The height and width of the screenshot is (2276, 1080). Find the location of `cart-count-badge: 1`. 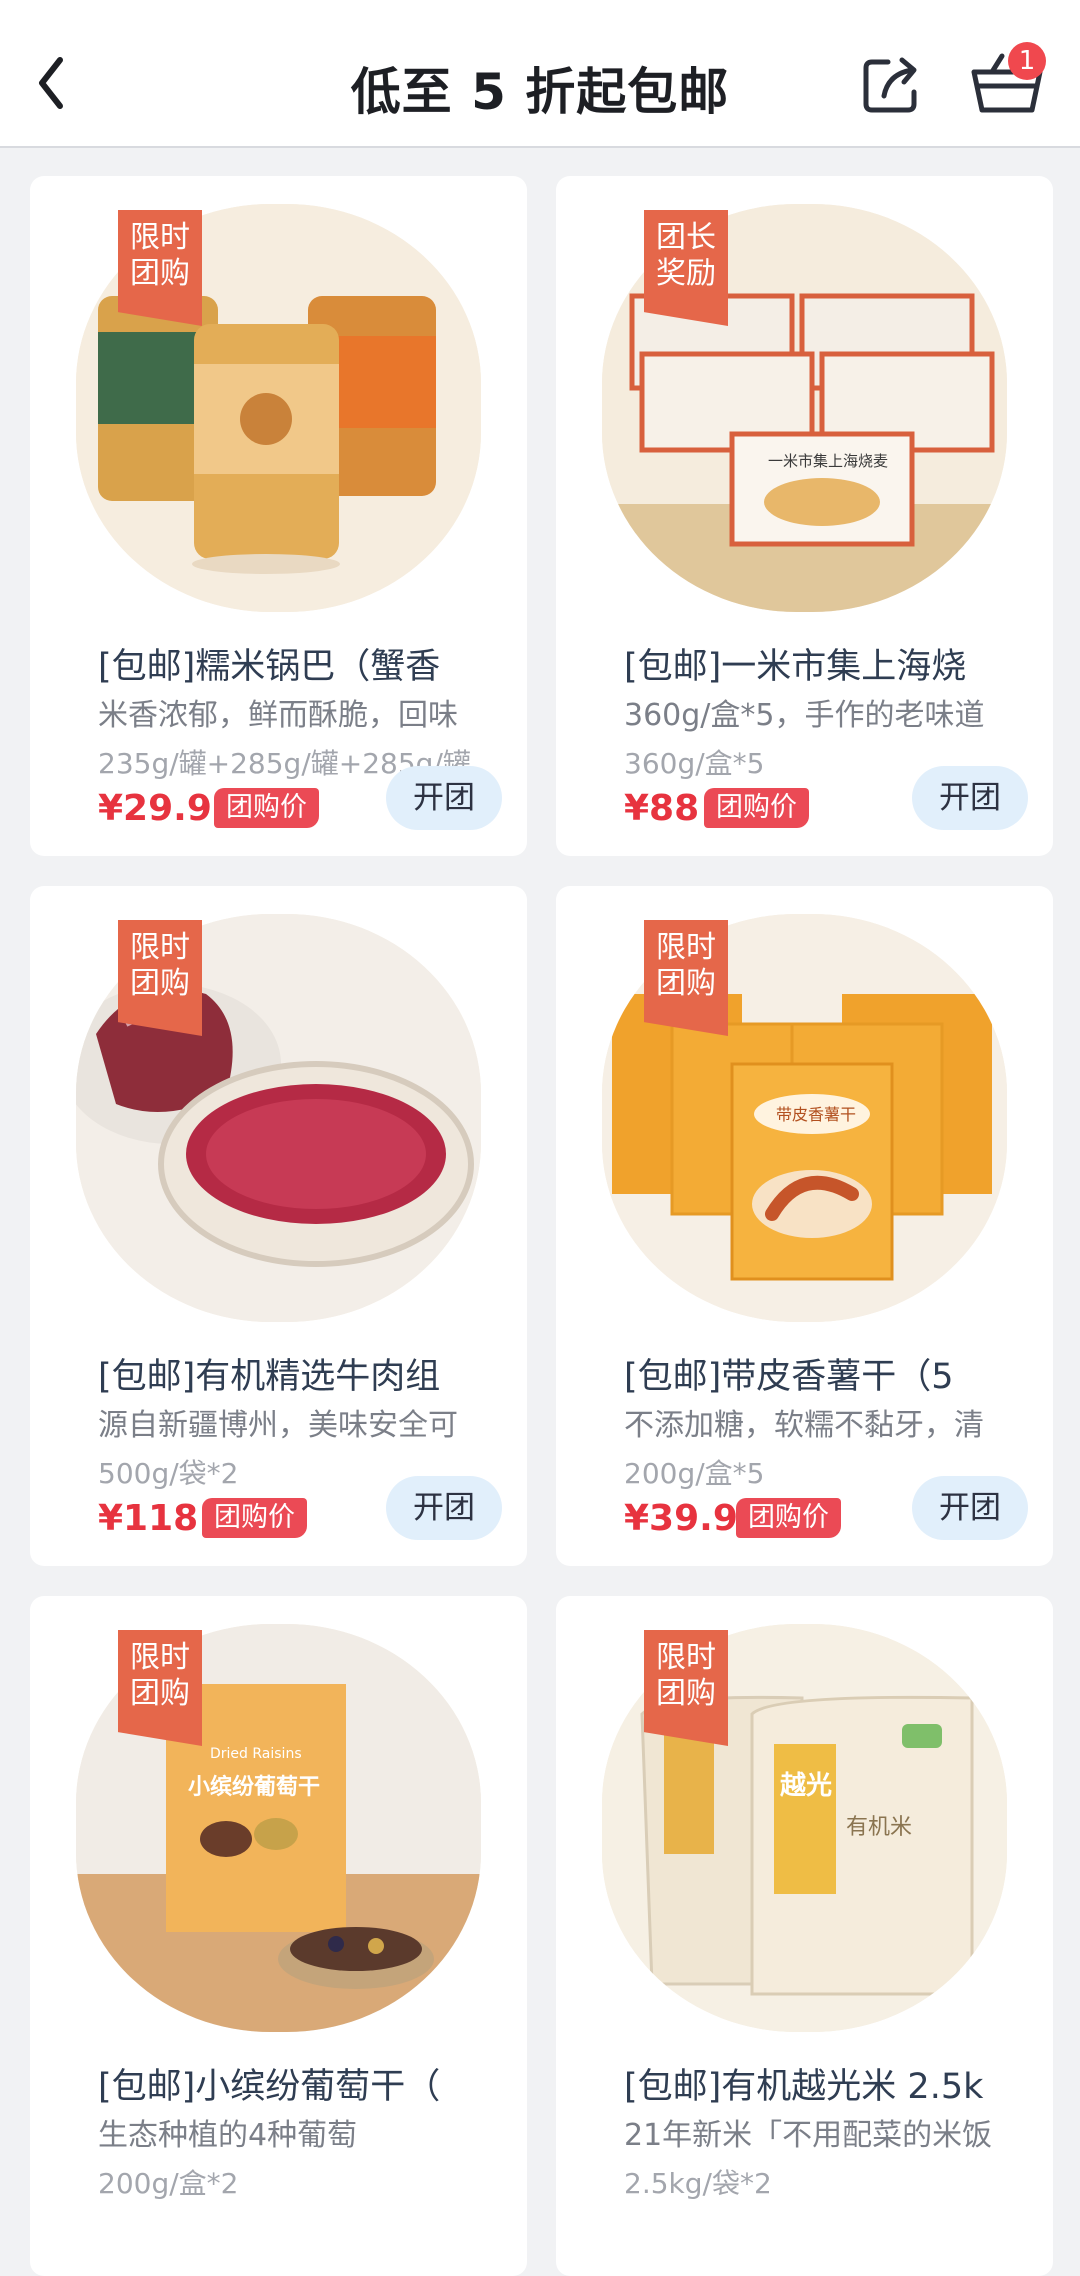

cart-count-badge: 1 is located at coordinates (1027, 61).